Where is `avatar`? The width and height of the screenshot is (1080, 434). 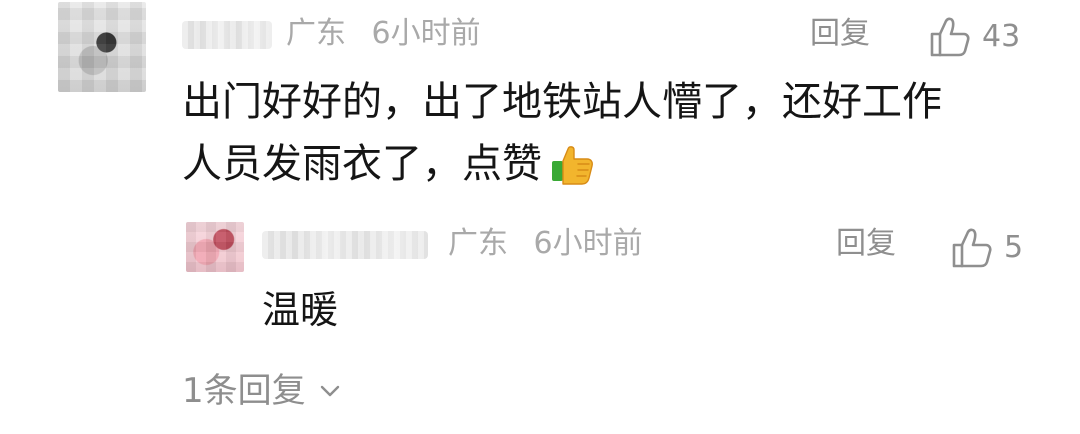 avatar is located at coordinates (102, 47).